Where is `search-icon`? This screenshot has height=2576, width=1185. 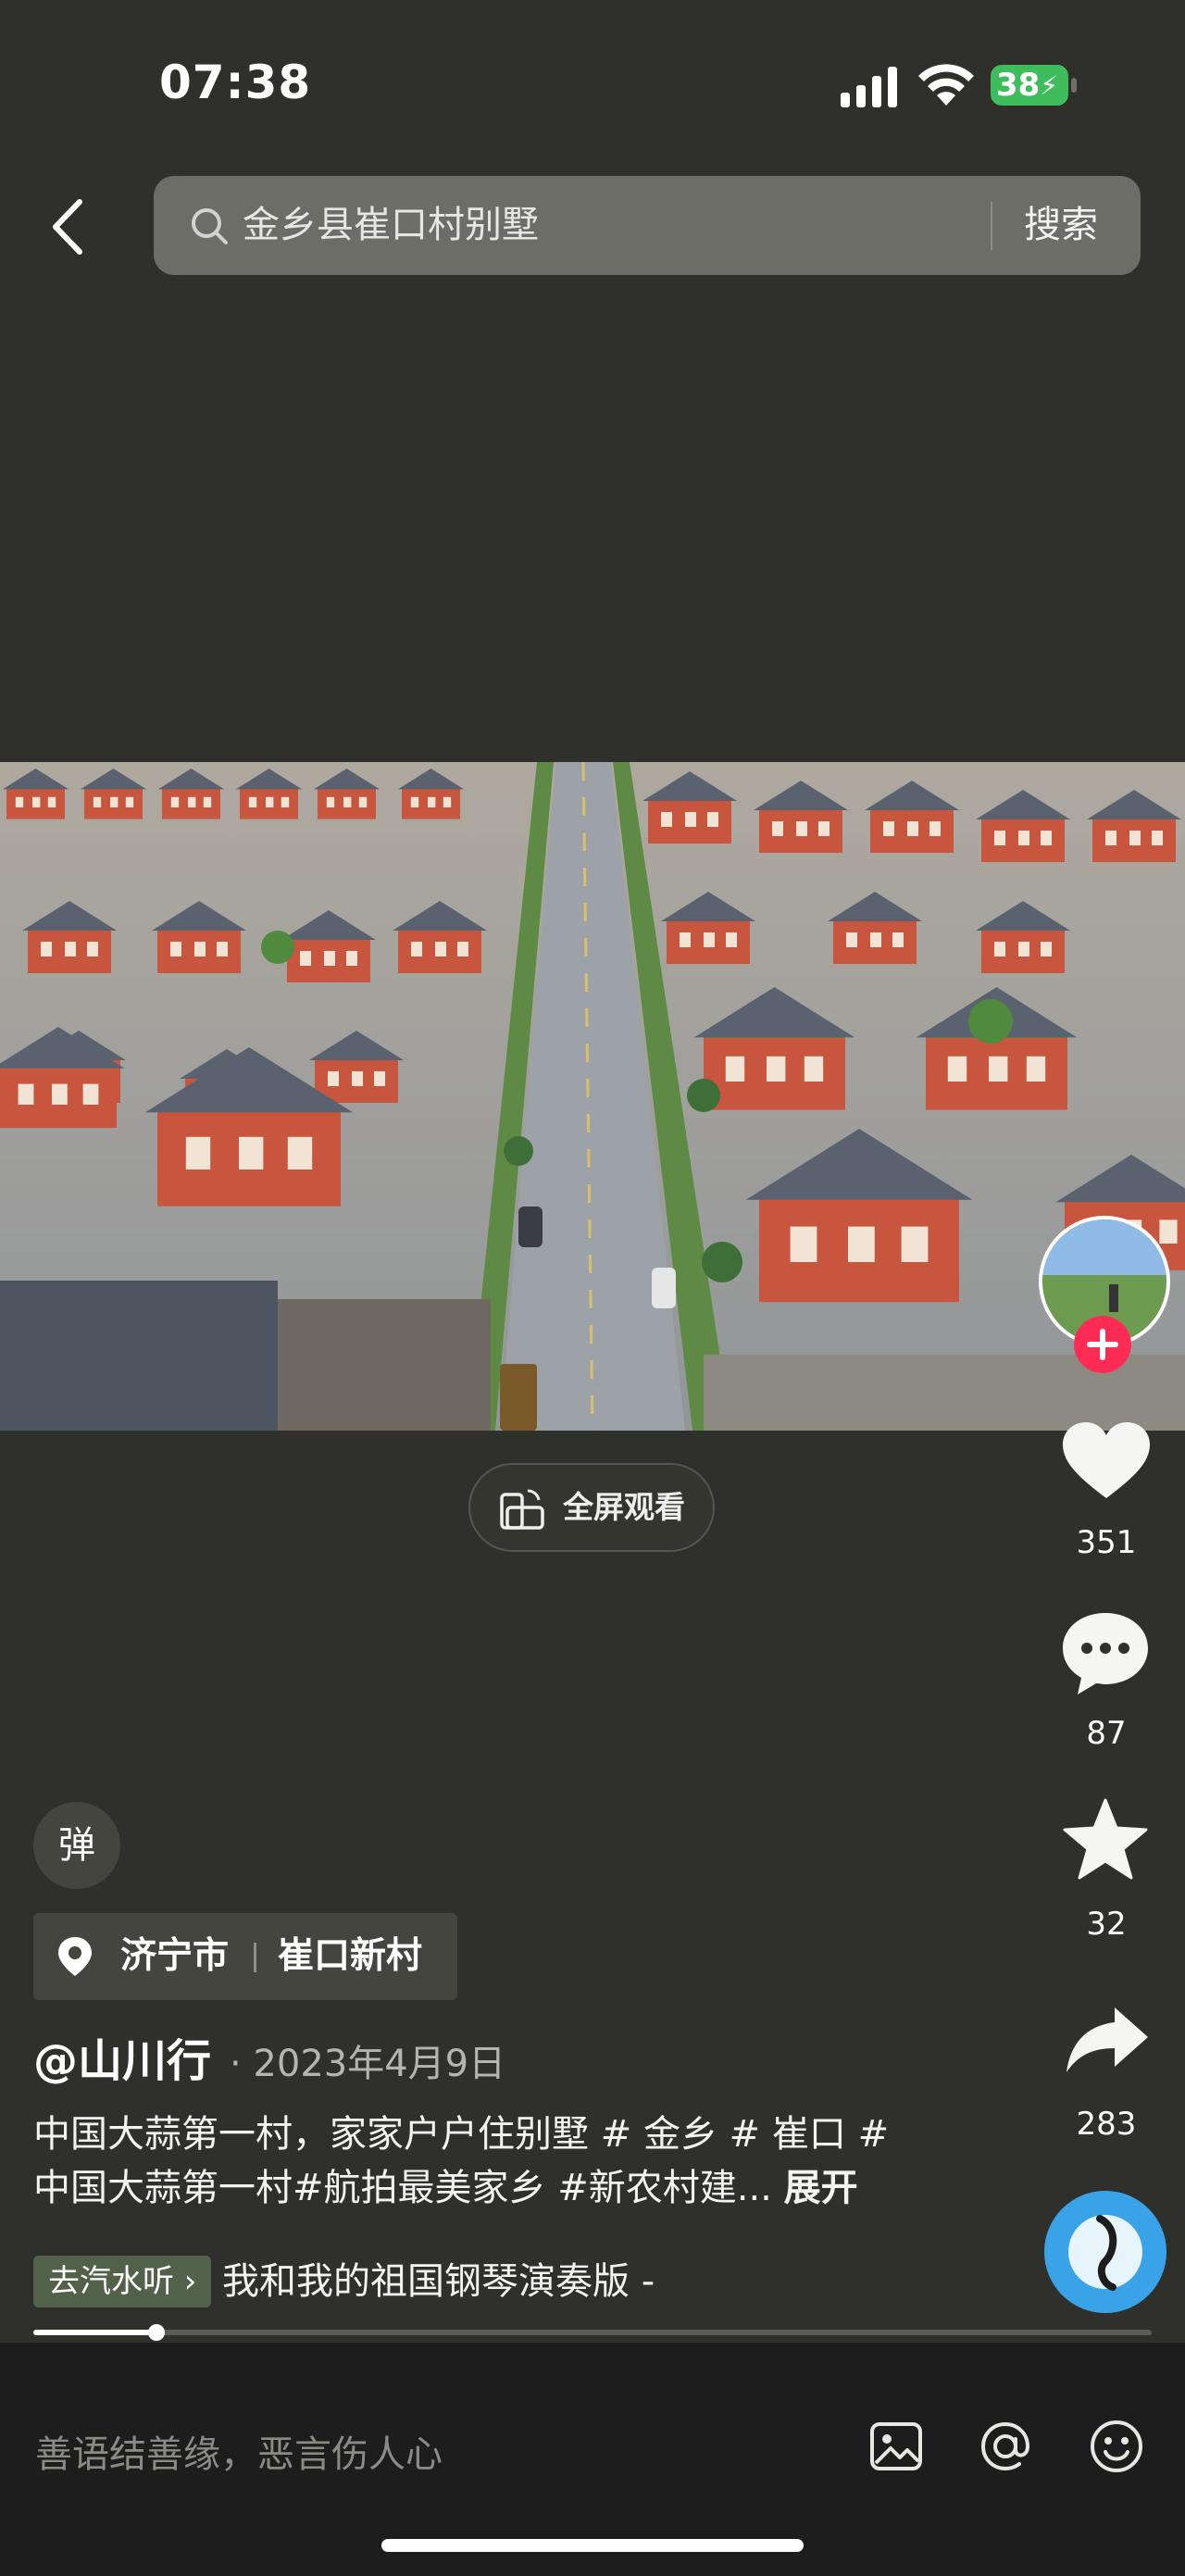 search-icon is located at coordinates (210, 226).